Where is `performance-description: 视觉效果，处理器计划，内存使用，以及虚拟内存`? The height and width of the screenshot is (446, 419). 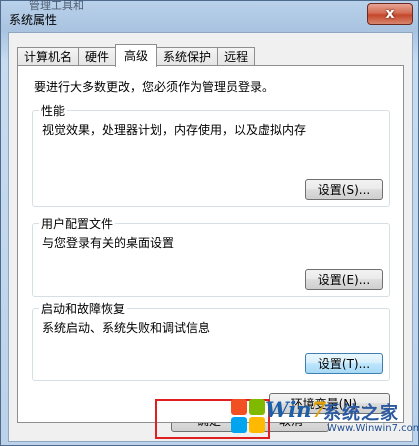
performance-description: 视觉效果，处理器计划，内存使用，以及虚拟内存 is located at coordinates (174, 130).